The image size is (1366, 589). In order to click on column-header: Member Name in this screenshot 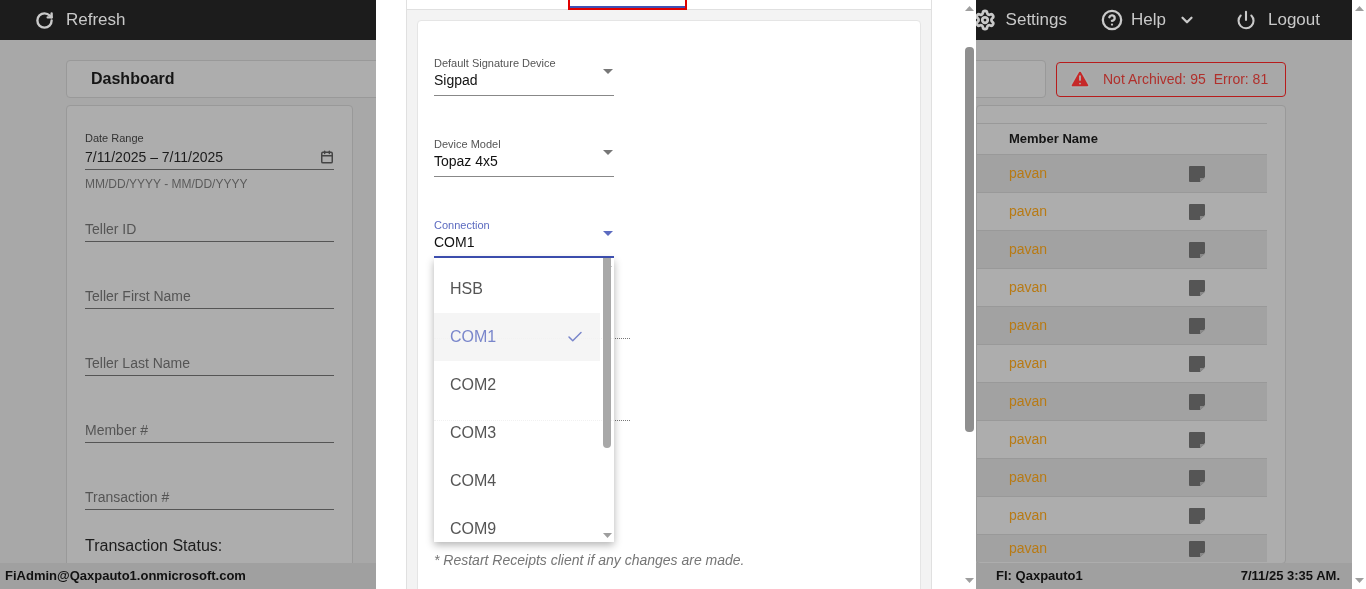, I will do `click(1053, 139)`.